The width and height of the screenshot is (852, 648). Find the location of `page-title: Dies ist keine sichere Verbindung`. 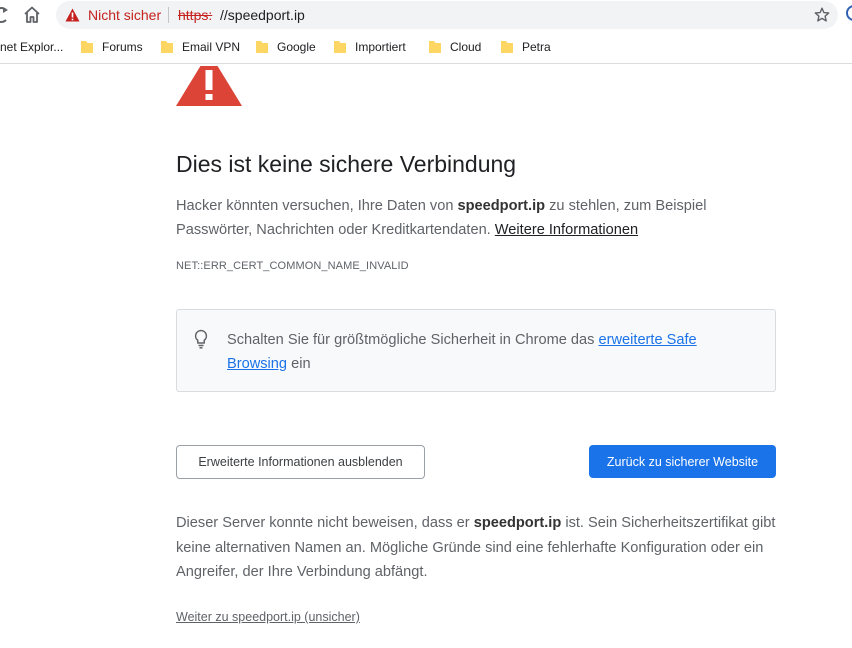

page-title: Dies ist keine sichere Verbindung is located at coordinates (346, 164).